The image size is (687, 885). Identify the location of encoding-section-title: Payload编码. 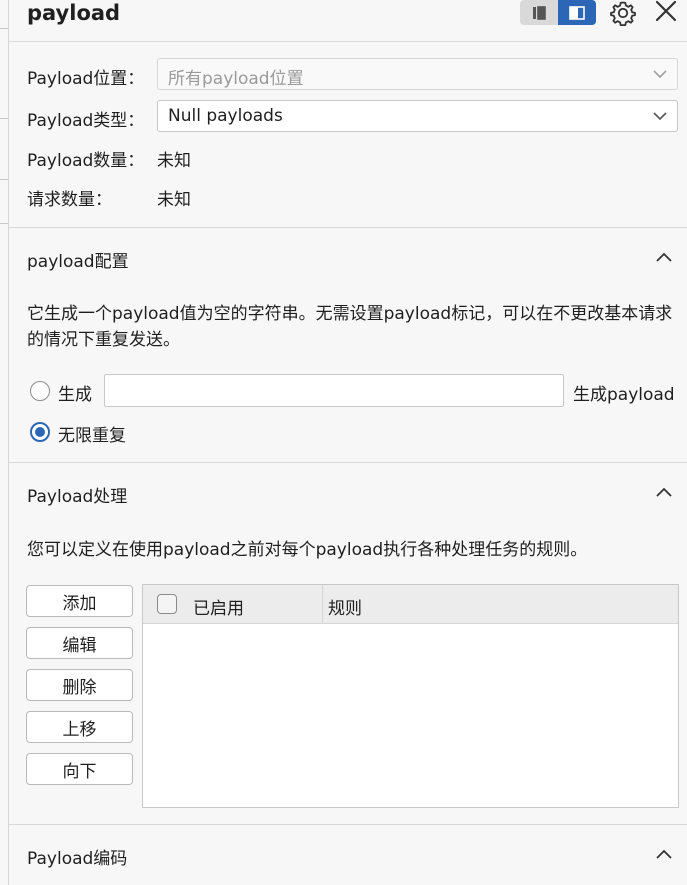
(77, 859).